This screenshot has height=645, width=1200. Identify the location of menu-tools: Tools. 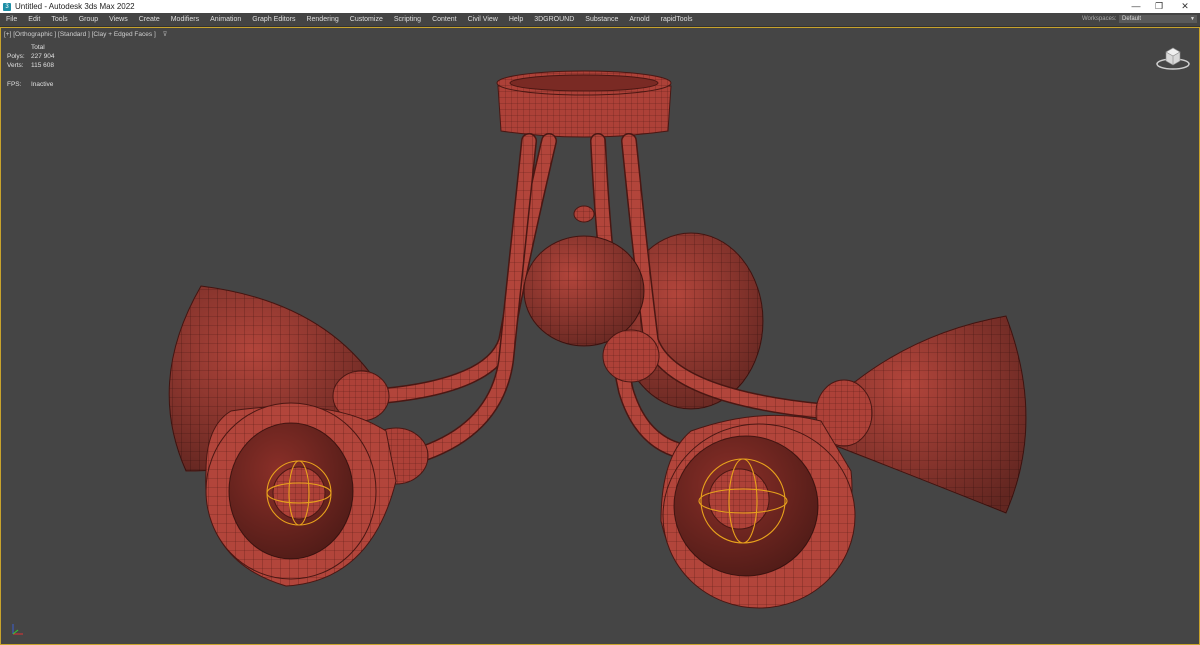
(58, 19).